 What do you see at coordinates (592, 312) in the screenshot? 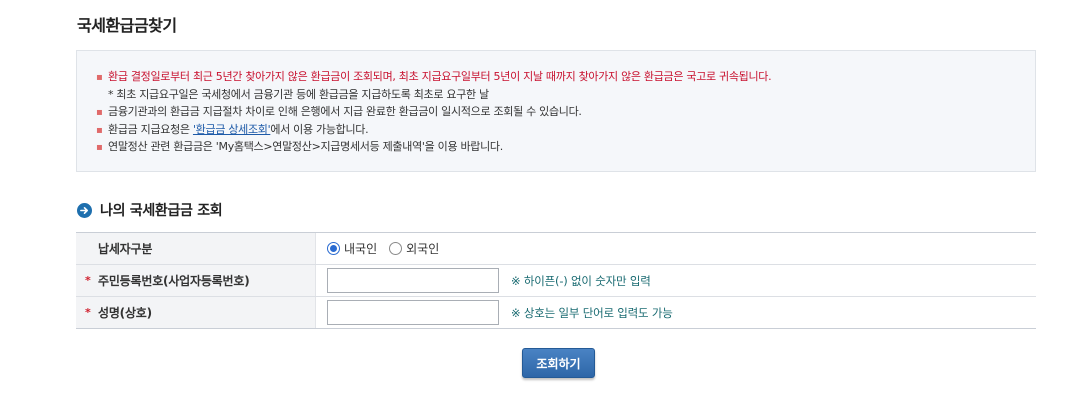
I see `name-hint: ※ 상호는 일부 단어로 입력도 가능` at bounding box center [592, 312].